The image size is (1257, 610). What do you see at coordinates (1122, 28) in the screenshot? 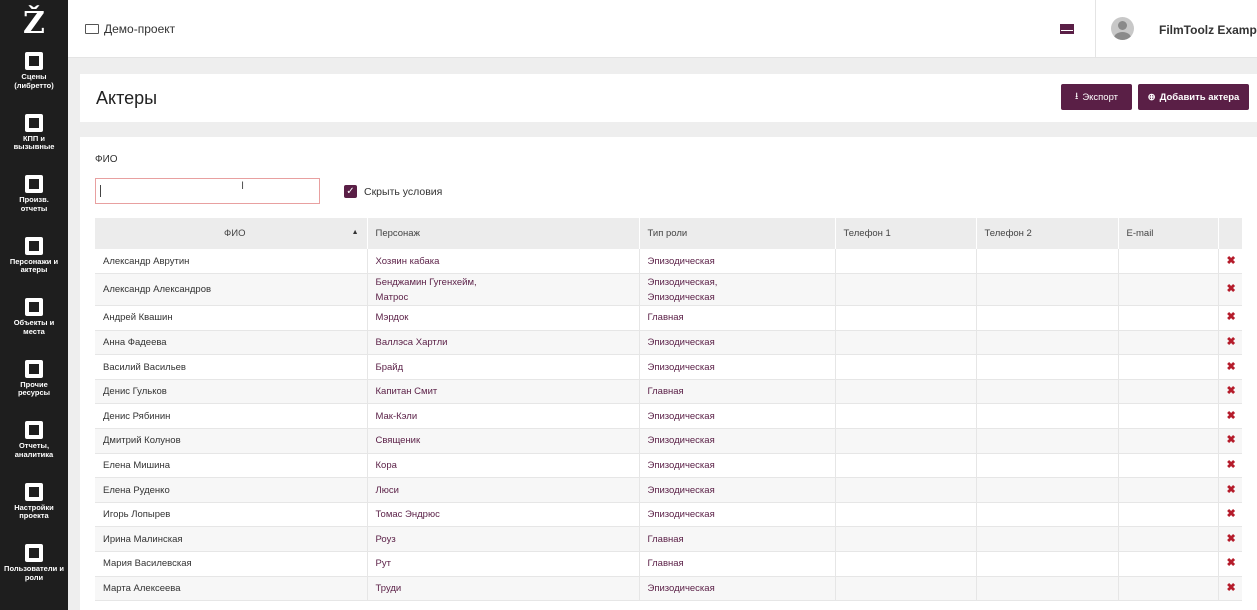
I see `avatar` at bounding box center [1122, 28].